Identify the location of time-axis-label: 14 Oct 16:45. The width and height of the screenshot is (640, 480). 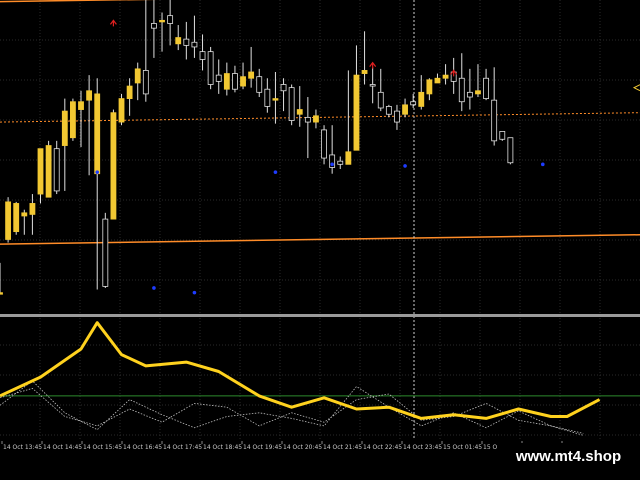
(142, 447).